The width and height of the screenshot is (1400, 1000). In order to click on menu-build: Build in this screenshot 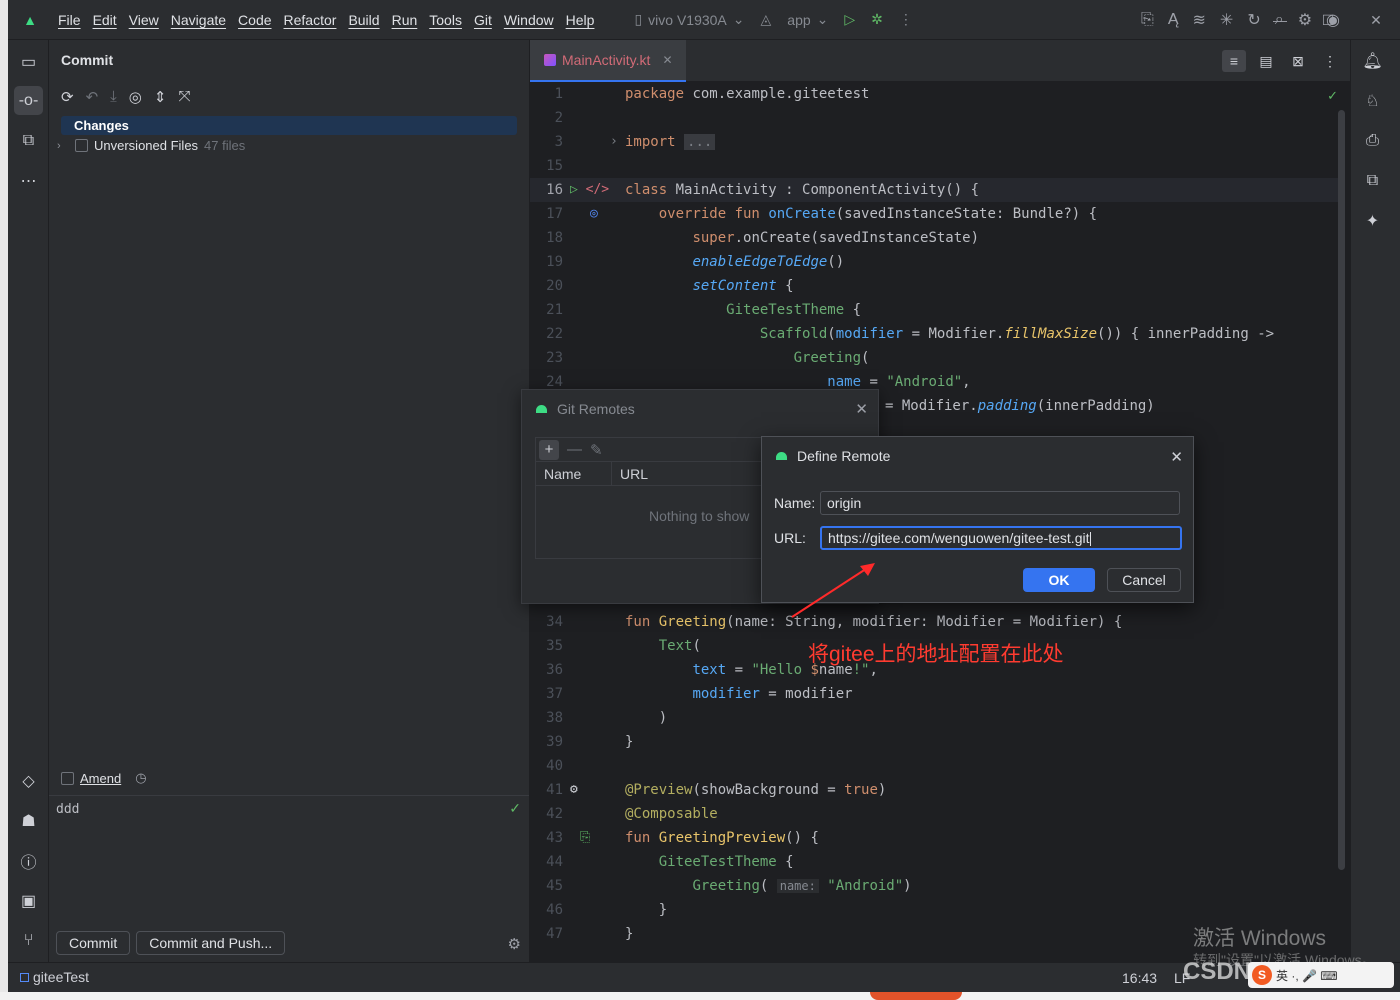, I will do `click(363, 20)`.